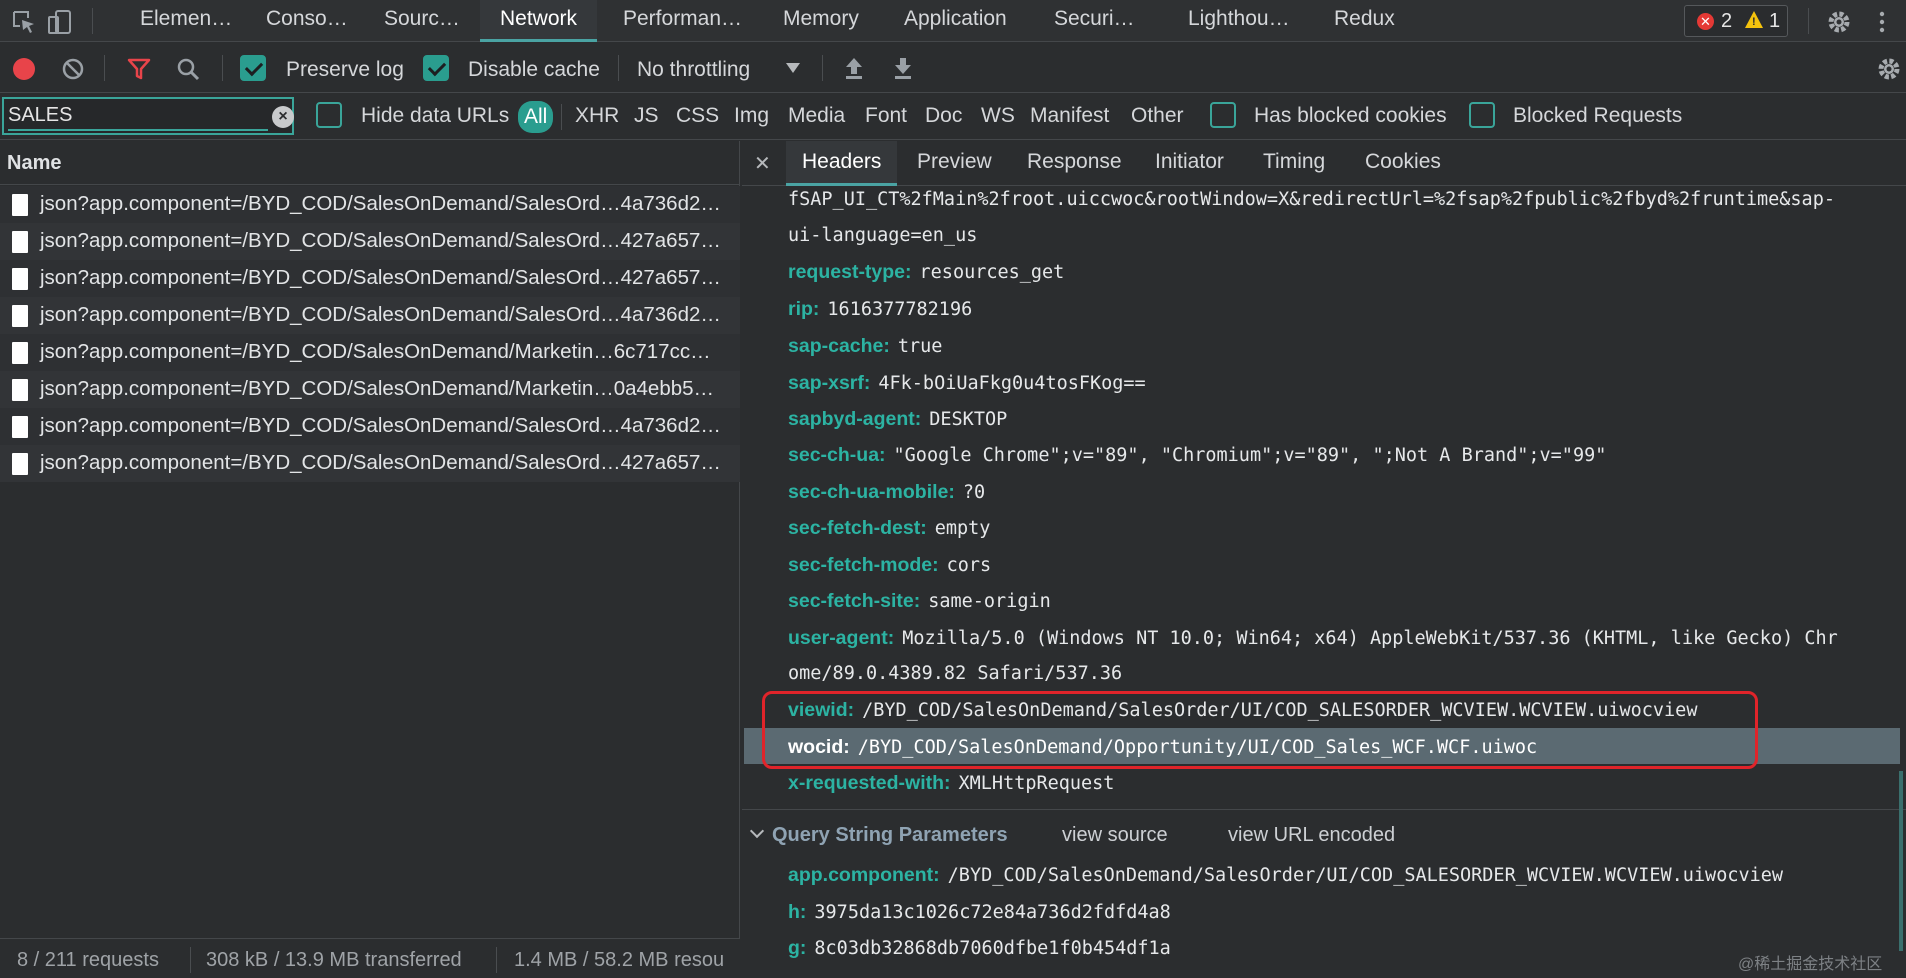 Image resolution: width=1906 pixels, height=978 pixels. What do you see at coordinates (436, 68) in the screenshot?
I see `disable-cache-checkbox` at bounding box center [436, 68].